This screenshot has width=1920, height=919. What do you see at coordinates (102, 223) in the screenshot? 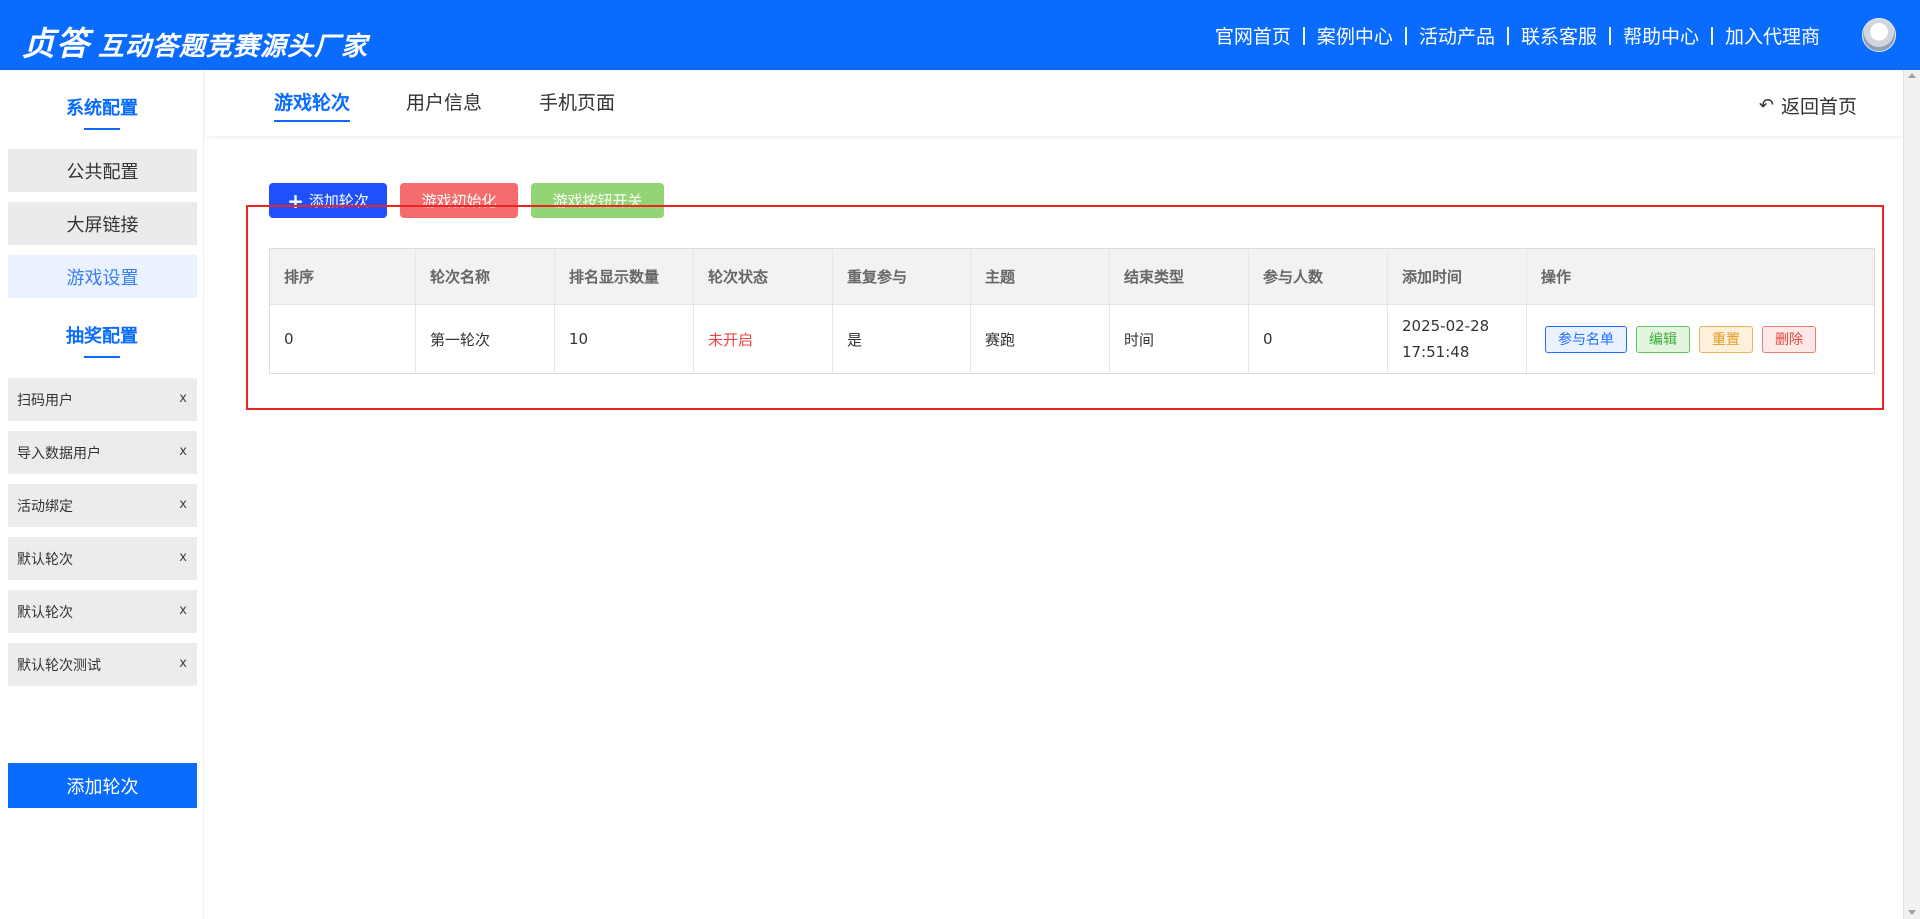
I see `sidebar-item-screen-link: 大屏链接` at bounding box center [102, 223].